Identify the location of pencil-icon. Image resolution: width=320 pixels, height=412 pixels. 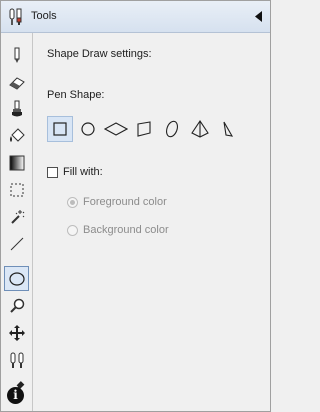
(16, 55).